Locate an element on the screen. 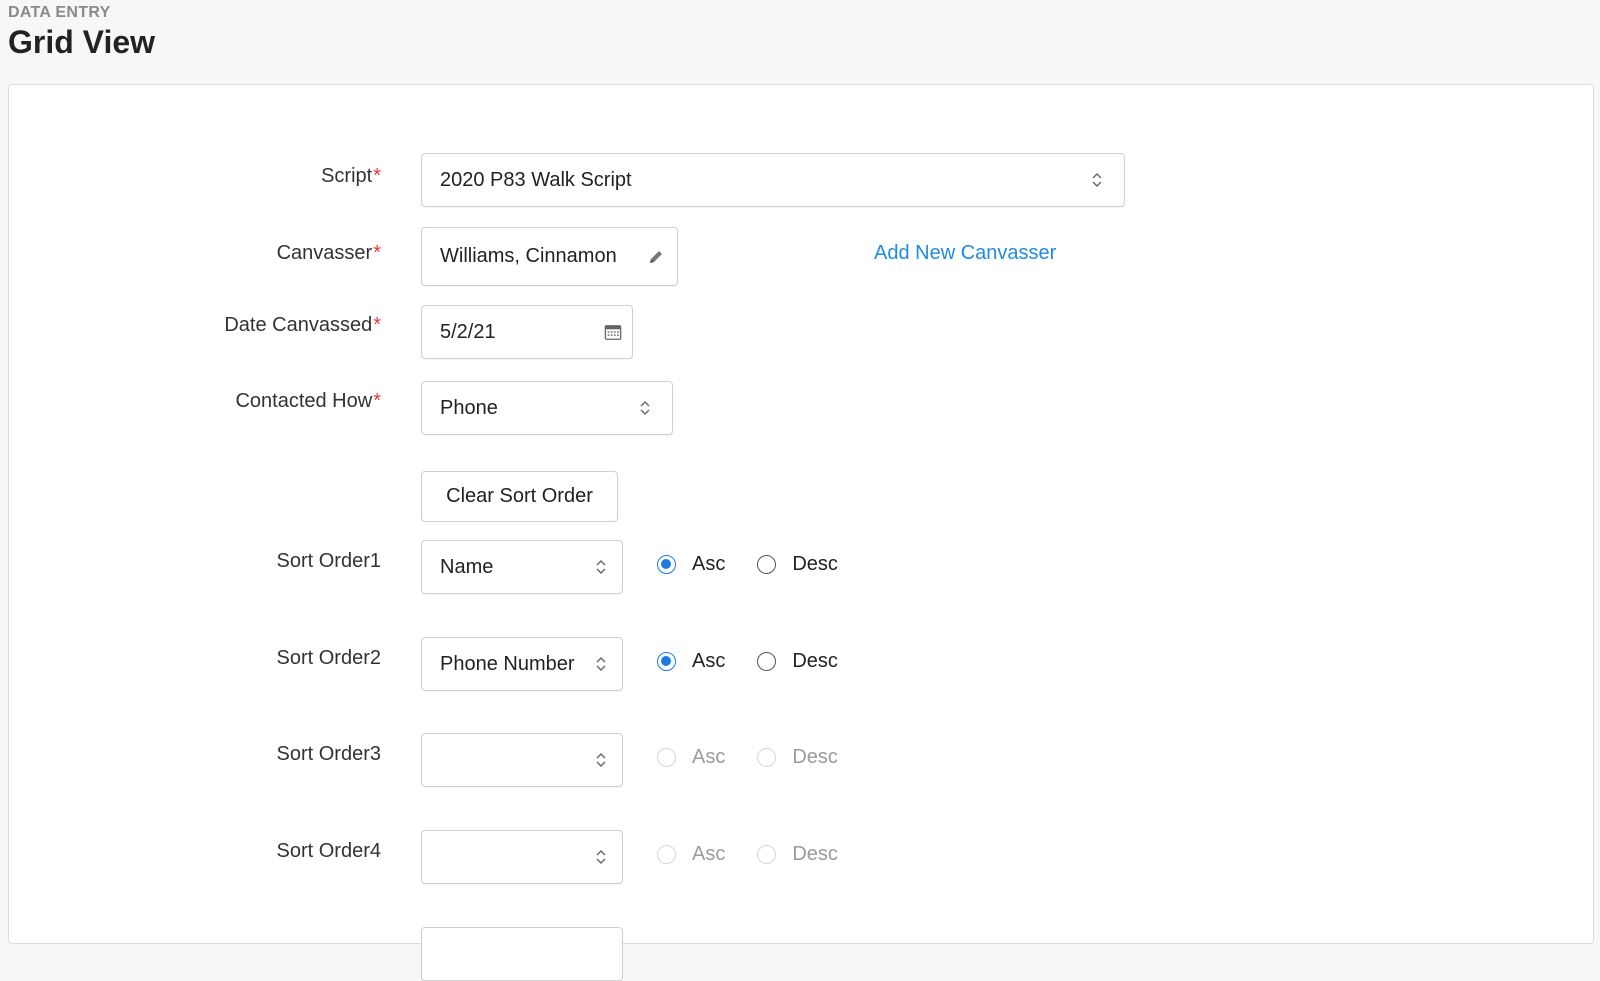 This screenshot has width=1600, height=981. script-label-text: Script is located at coordinates (347, 176).